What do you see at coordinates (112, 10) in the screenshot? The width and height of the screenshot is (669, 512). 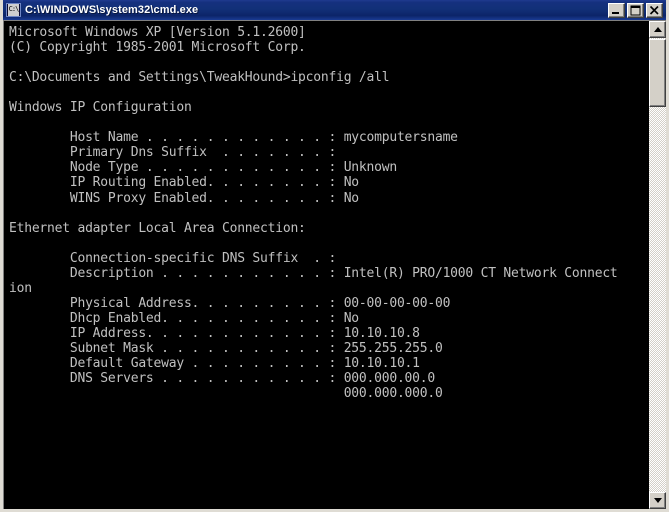 I see `window-title: C:\WINDOWS\system32\cmd.exe` at bounding box center [112, 10].